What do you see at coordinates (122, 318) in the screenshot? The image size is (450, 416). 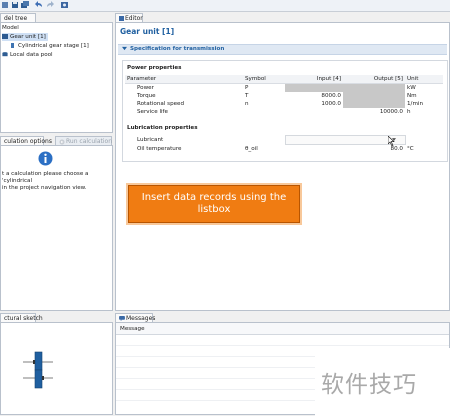 I see `message-bubble-icon` at bounding box center [122, 318].